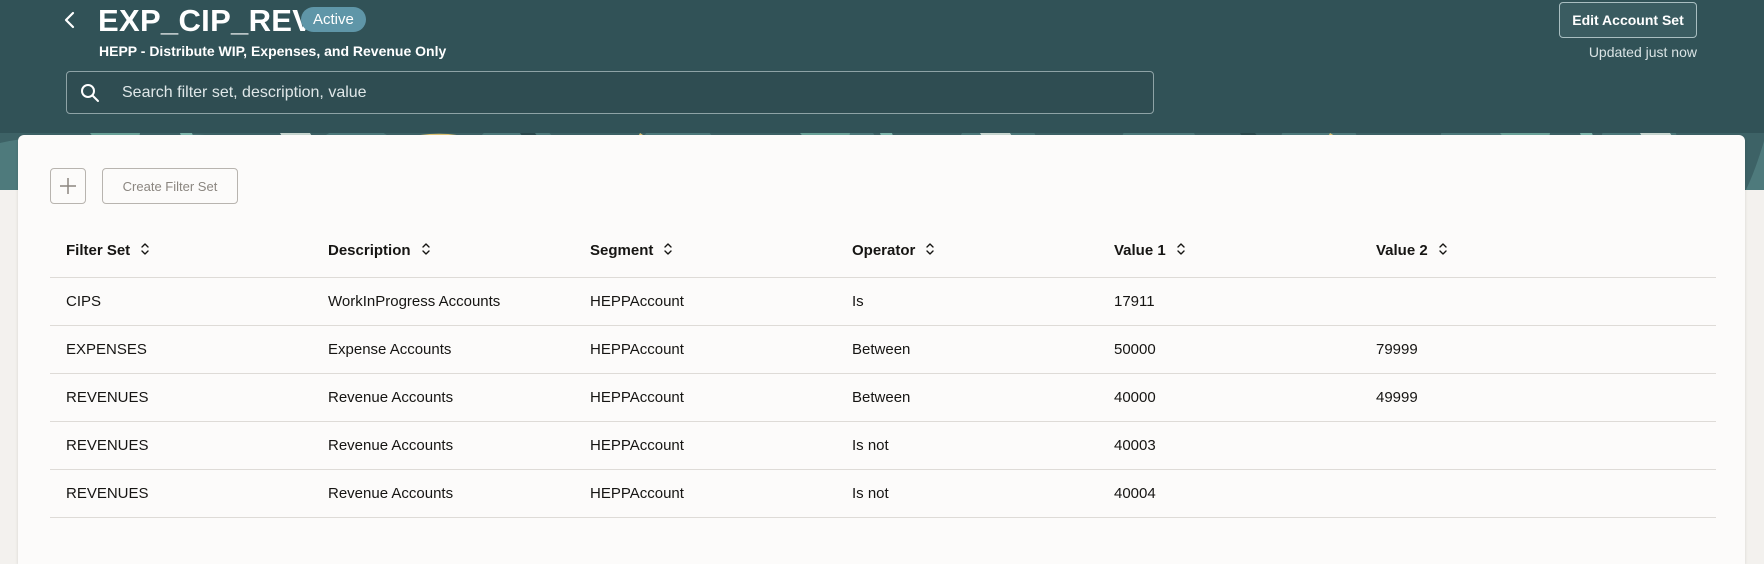  Describe the element at coordinates (1229, 349) in the screenshot. I see `cell-value-1: 50000` at that location.